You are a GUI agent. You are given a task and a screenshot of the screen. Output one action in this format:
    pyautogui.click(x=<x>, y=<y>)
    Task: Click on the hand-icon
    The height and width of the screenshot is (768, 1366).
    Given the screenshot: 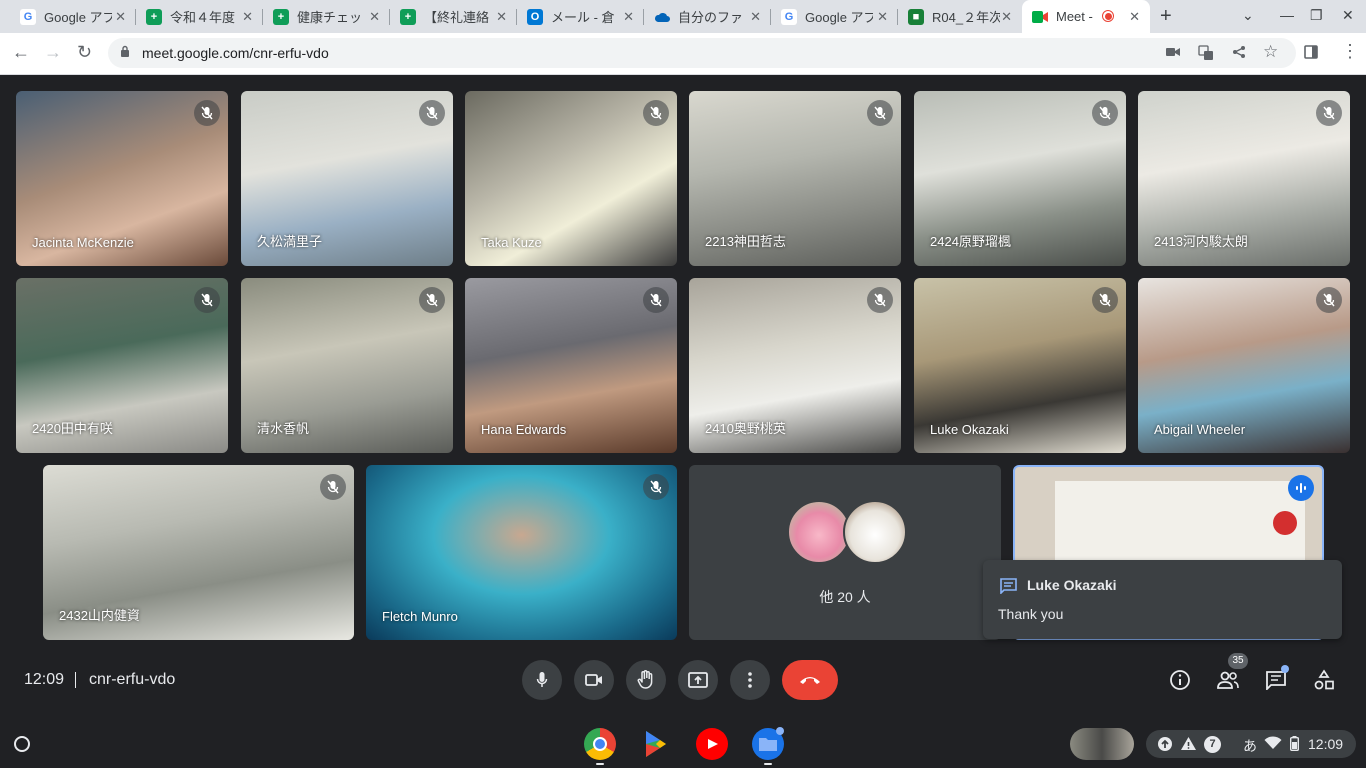 What is the action you would take?
    pyautogui.click(x=645, y=679)
    